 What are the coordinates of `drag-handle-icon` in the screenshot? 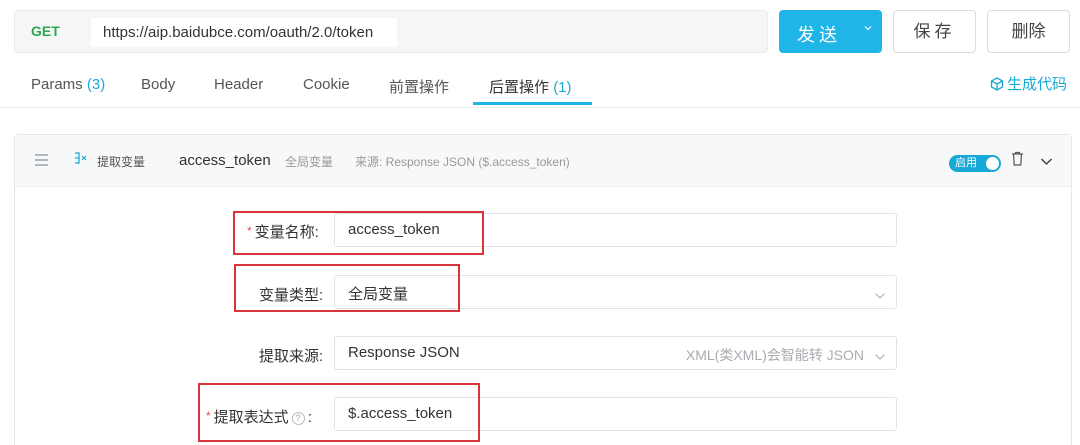 It's located at (41, 160).